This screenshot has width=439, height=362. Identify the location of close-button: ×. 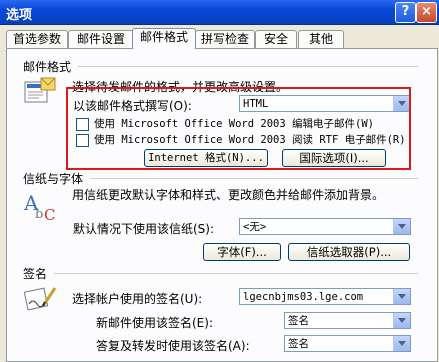
(426, 12).